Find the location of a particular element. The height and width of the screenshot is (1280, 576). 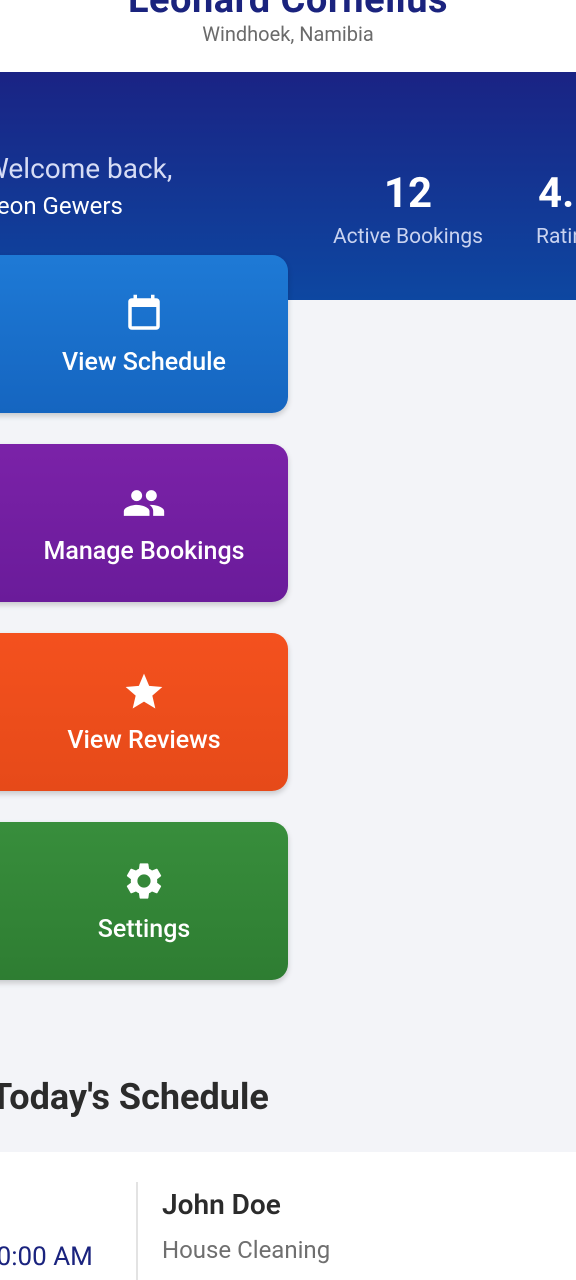

stat-rating: 4. Rating is located at coordinates (548, 211).